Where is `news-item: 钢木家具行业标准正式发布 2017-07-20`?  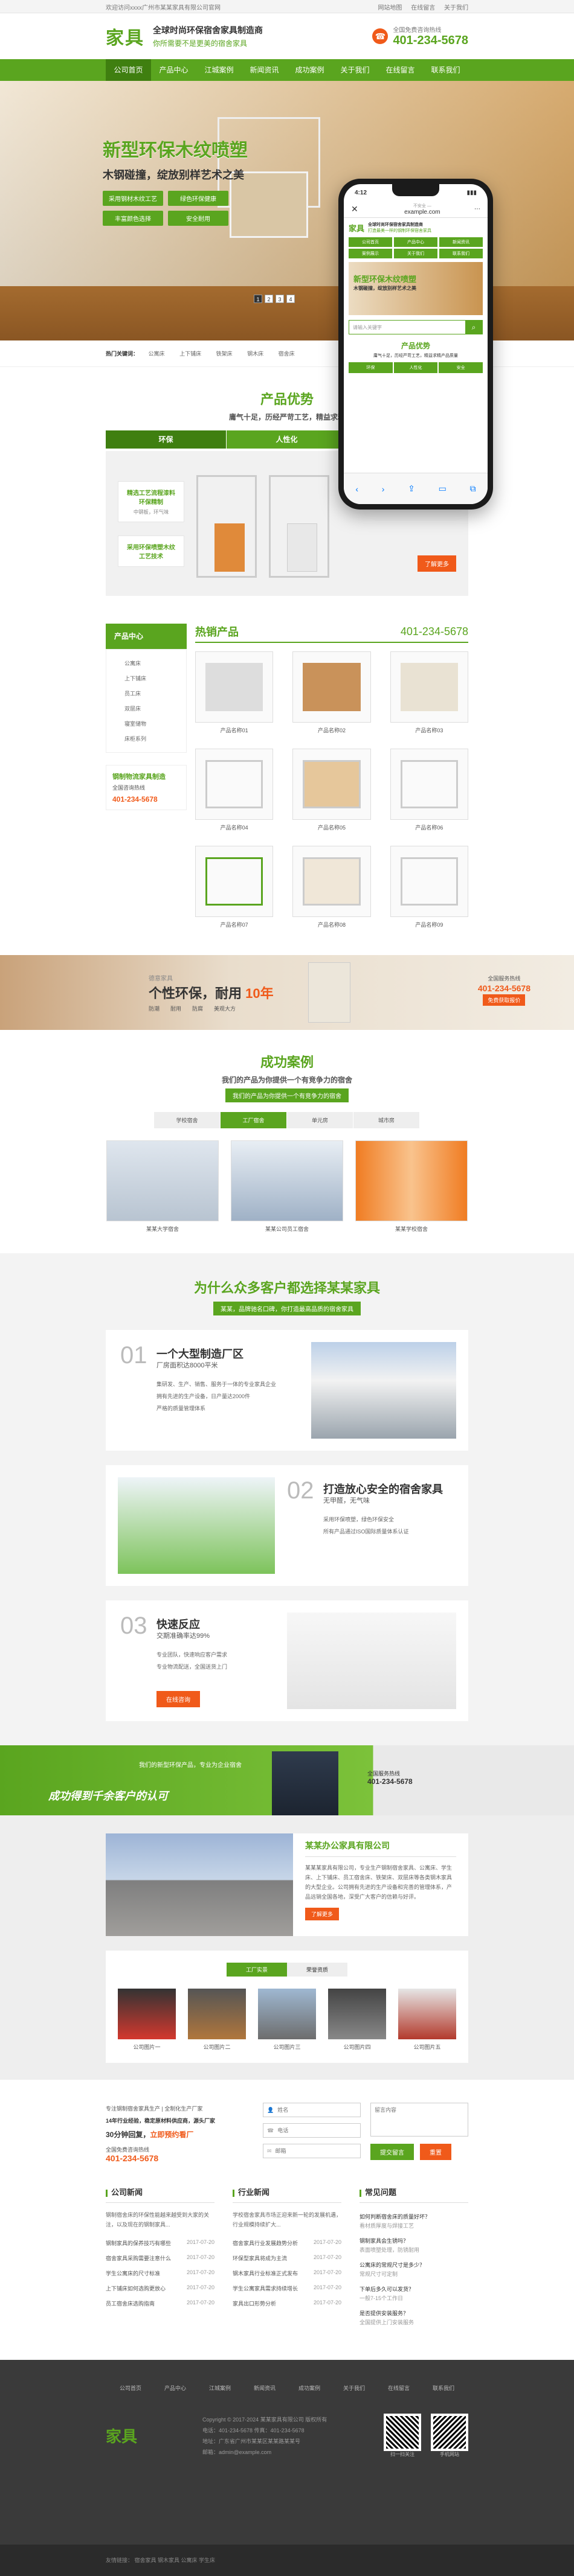
news-item: 钢木家具行业标准正式发布 2017-07-20 is located at coordinates (287, 2273).